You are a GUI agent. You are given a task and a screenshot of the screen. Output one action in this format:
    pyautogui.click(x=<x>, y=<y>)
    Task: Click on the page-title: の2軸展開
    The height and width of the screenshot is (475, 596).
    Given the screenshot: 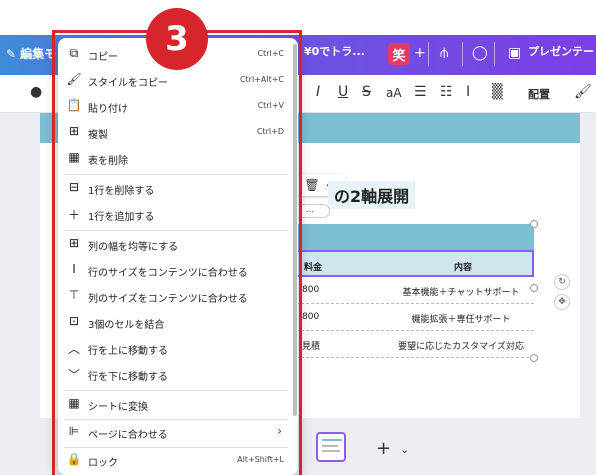 What is the action you would take?
    pyautogui.click(x=372, y=195)
    